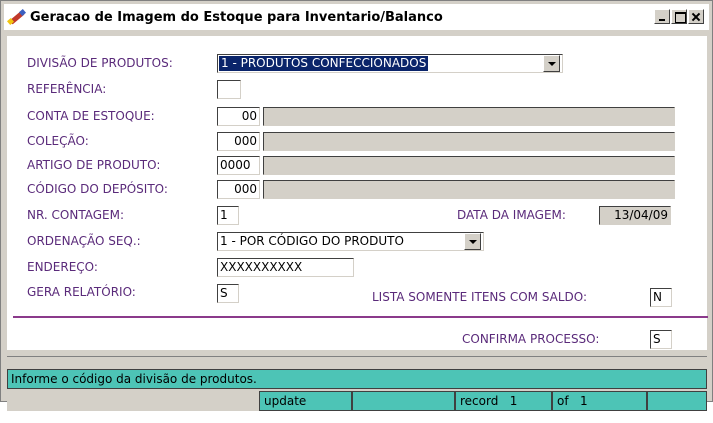  What do you see at coordinates (67, 89) in the screenshot?
I see `referencia-label: REFERÊNCIA:` at bounding box center [67, 89].